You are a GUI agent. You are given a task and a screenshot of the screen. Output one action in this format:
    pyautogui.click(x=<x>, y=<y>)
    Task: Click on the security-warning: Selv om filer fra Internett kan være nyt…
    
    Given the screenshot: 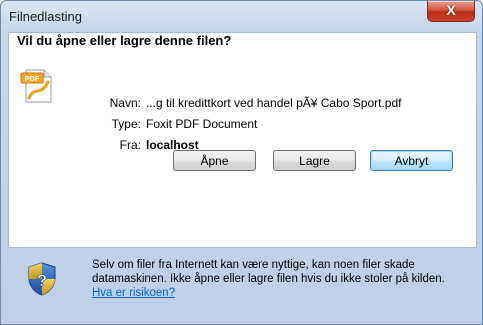 What is the action you would take?
    pyautogui.click(x=279, y=279)
    